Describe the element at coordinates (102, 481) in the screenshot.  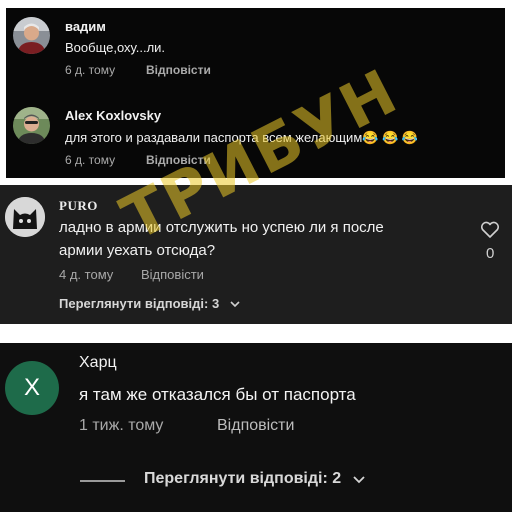
I see `replies-divider` at that location.